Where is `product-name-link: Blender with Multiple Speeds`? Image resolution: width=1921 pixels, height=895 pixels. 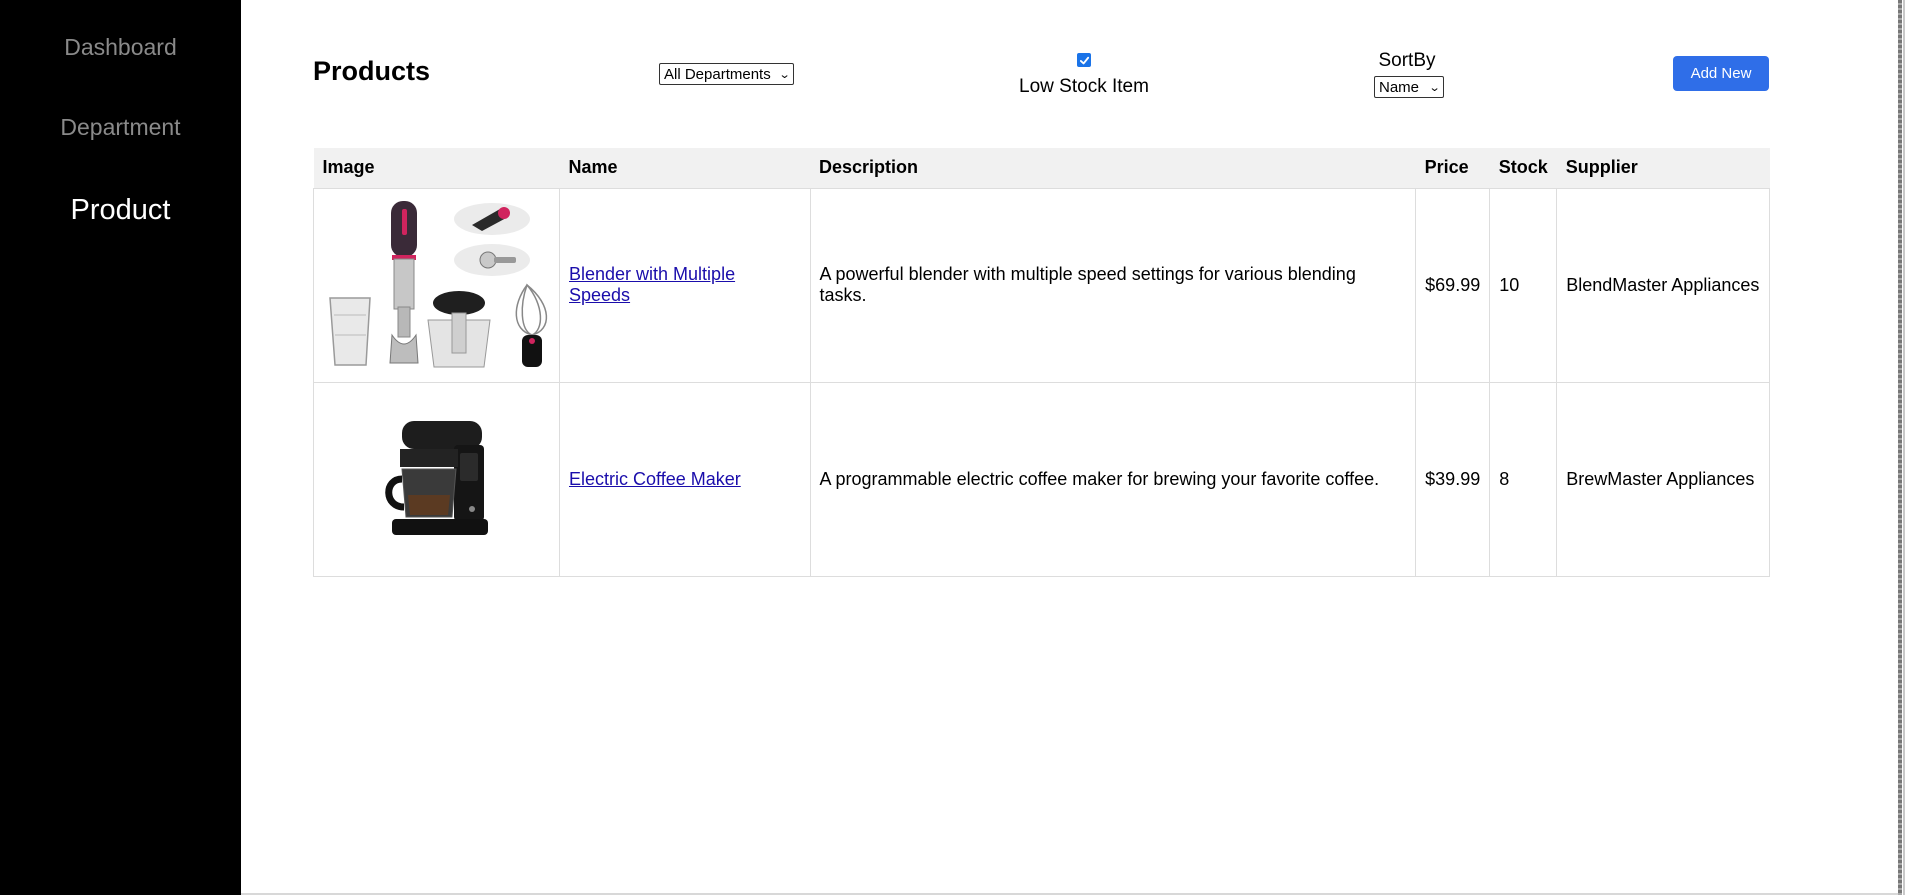
product-name-link: Blender with Multiple Speeds is located at coordinates (652, 284).